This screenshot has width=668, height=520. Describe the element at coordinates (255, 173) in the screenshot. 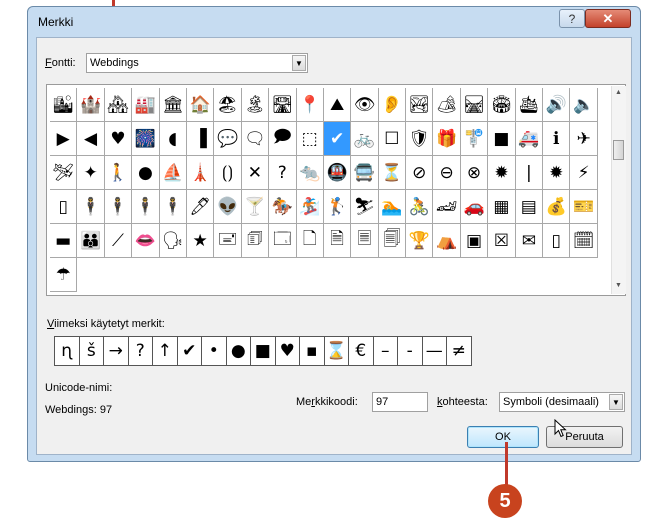

I see `symbol-cell: ✕` at that location.